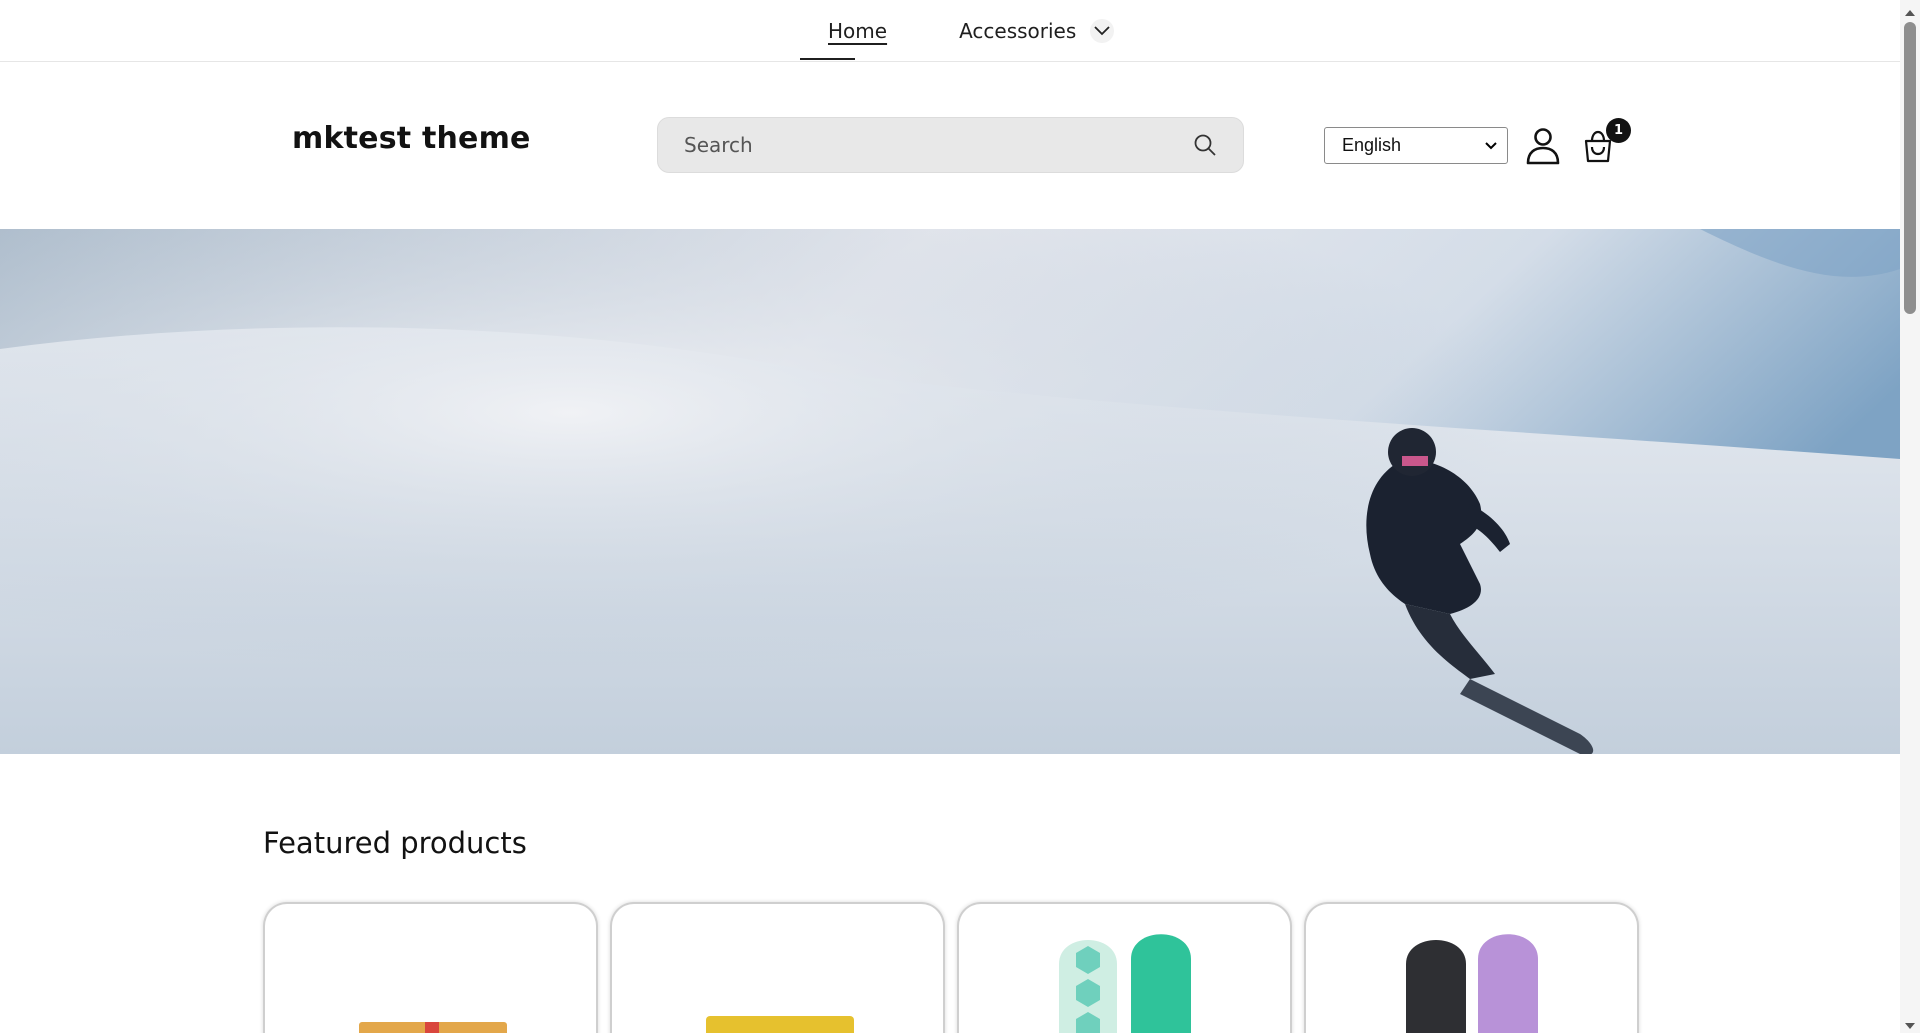 This screenshot has width=1920, height=1033. I want to click on cart-count-badge: 1, so click(1618, 130).